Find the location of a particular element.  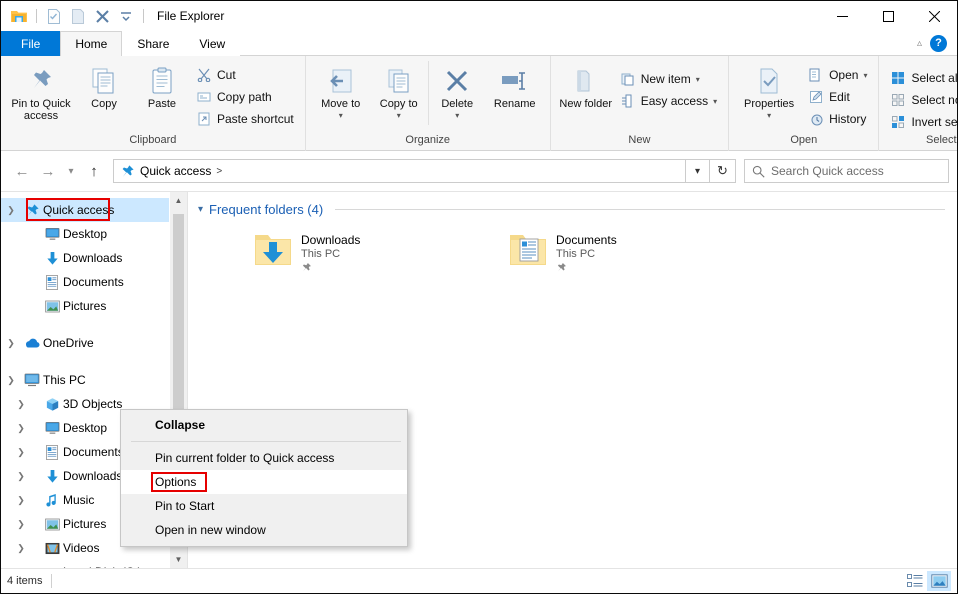

tile-text: Downloads This PC is located at coordinates (330, 253).